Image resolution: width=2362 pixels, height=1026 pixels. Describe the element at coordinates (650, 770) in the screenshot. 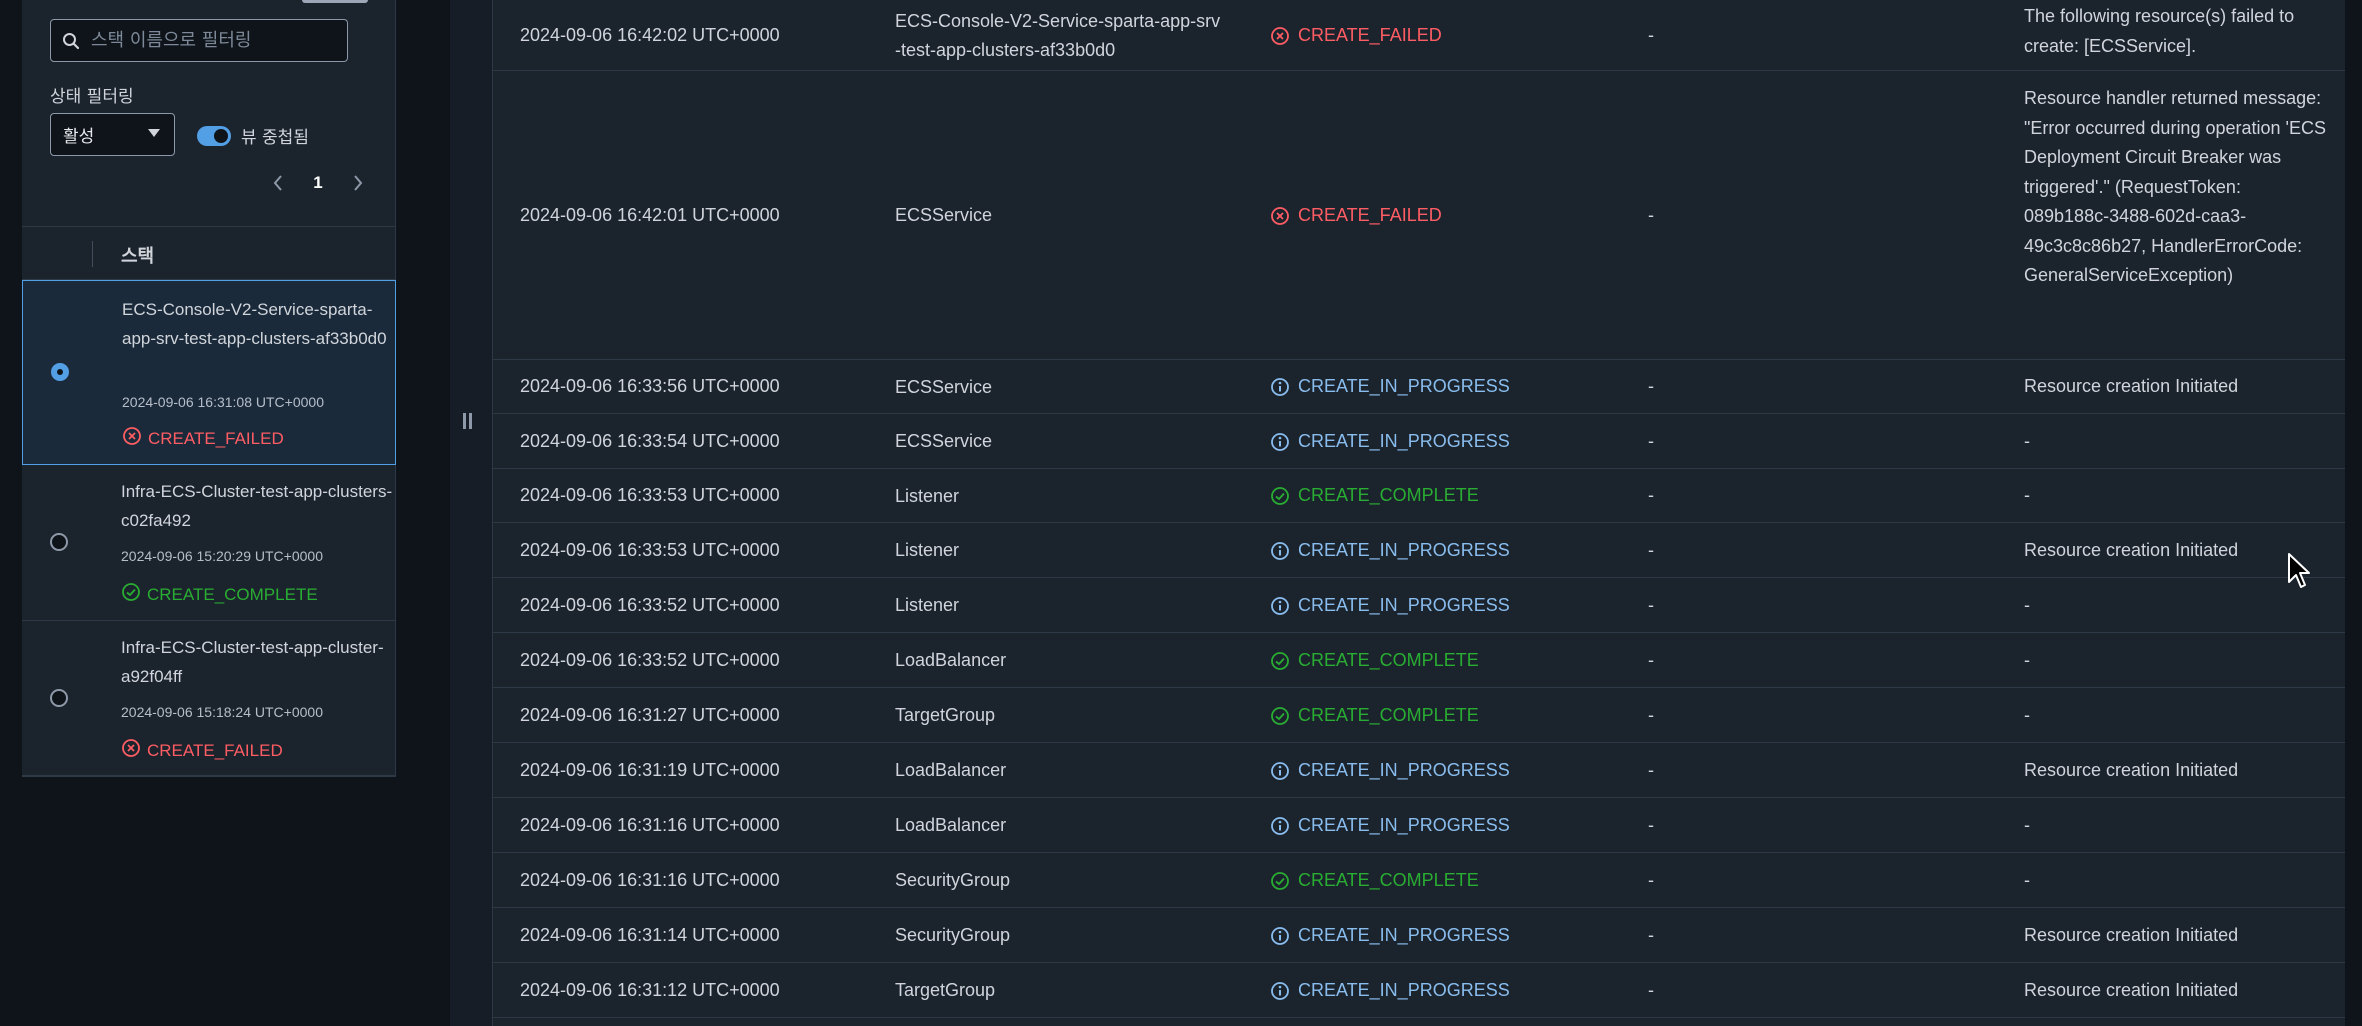

I see `event-timestamp: 2024-09-06 16:31:19 UTC+0000` at that location.